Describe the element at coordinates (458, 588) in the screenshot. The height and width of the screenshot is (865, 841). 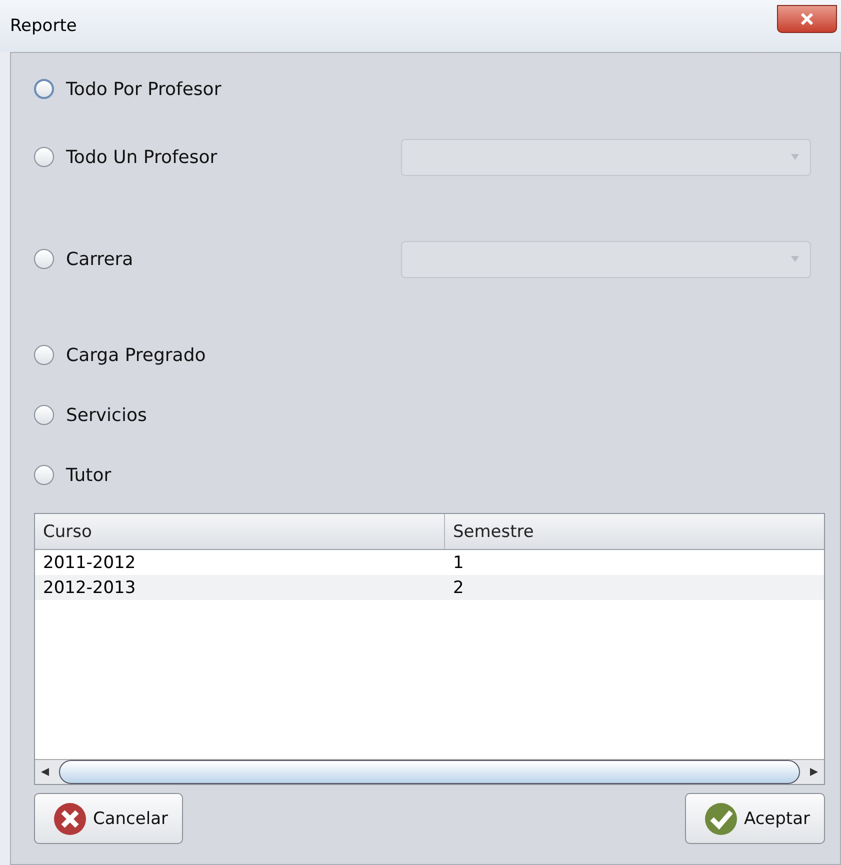
I see `table-cell-text: 2` at that location.